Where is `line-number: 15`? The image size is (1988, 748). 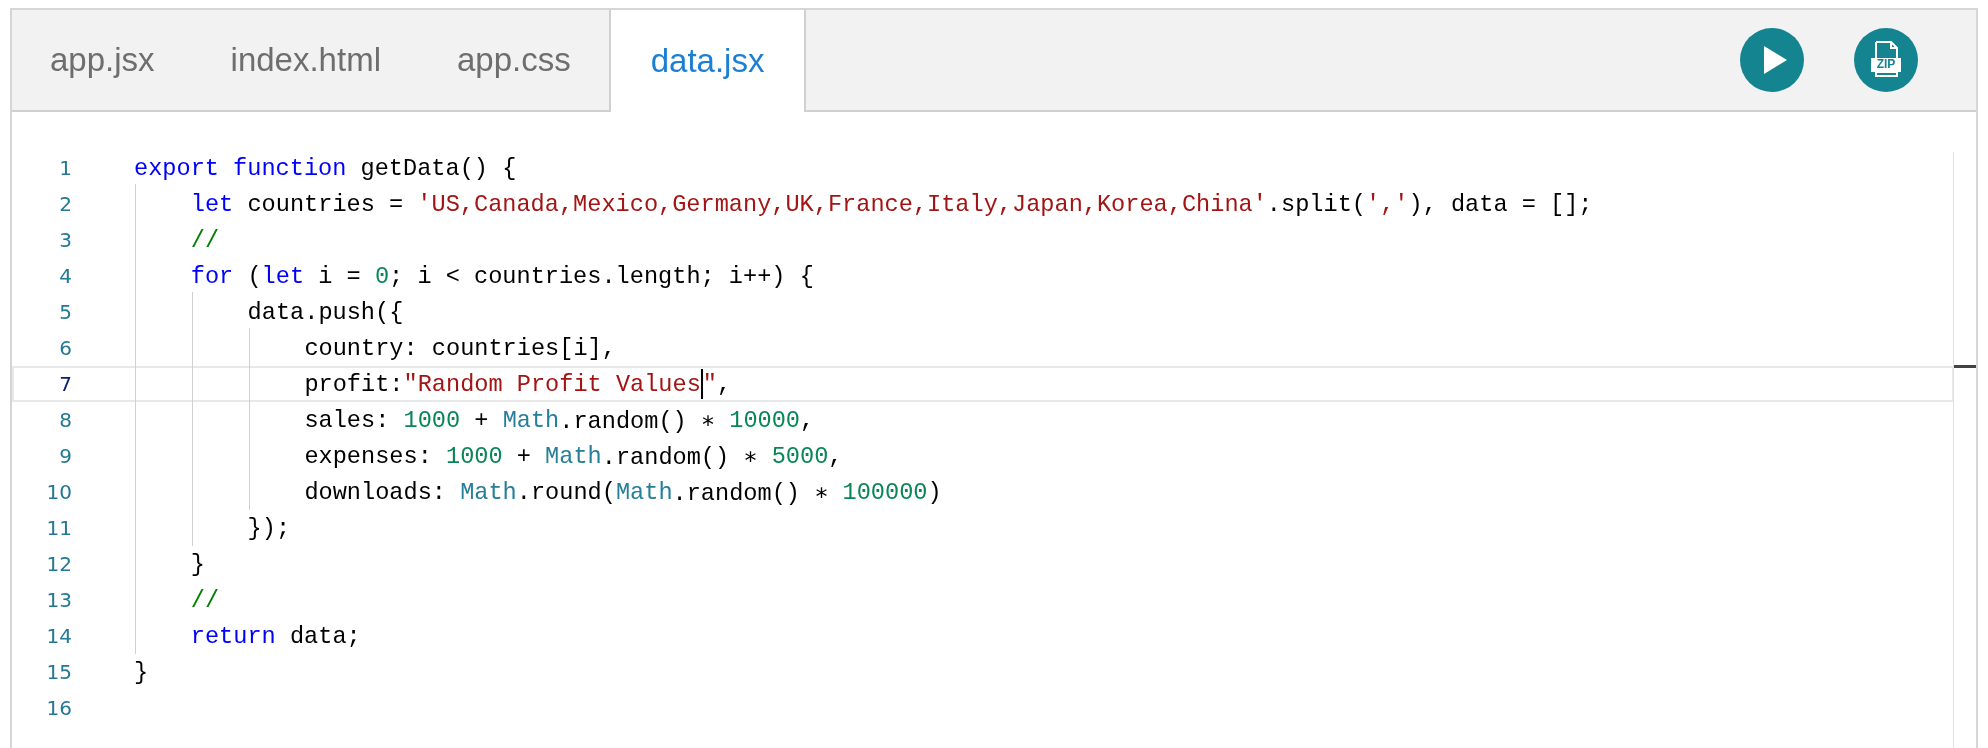
line-number: 15 is located at coordinates (58, 672).